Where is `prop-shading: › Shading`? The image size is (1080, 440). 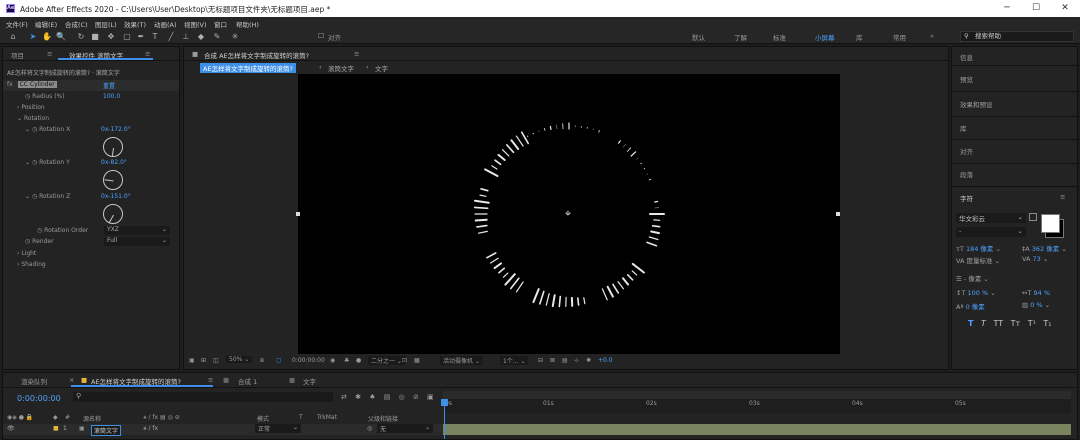 prop-shading: › Shading is located at coordinates (31, 266).